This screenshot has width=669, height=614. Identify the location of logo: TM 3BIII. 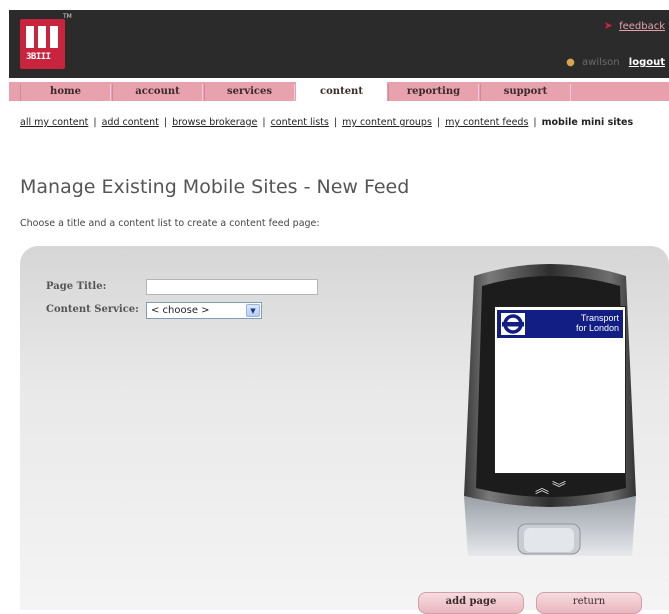
(46, 41).